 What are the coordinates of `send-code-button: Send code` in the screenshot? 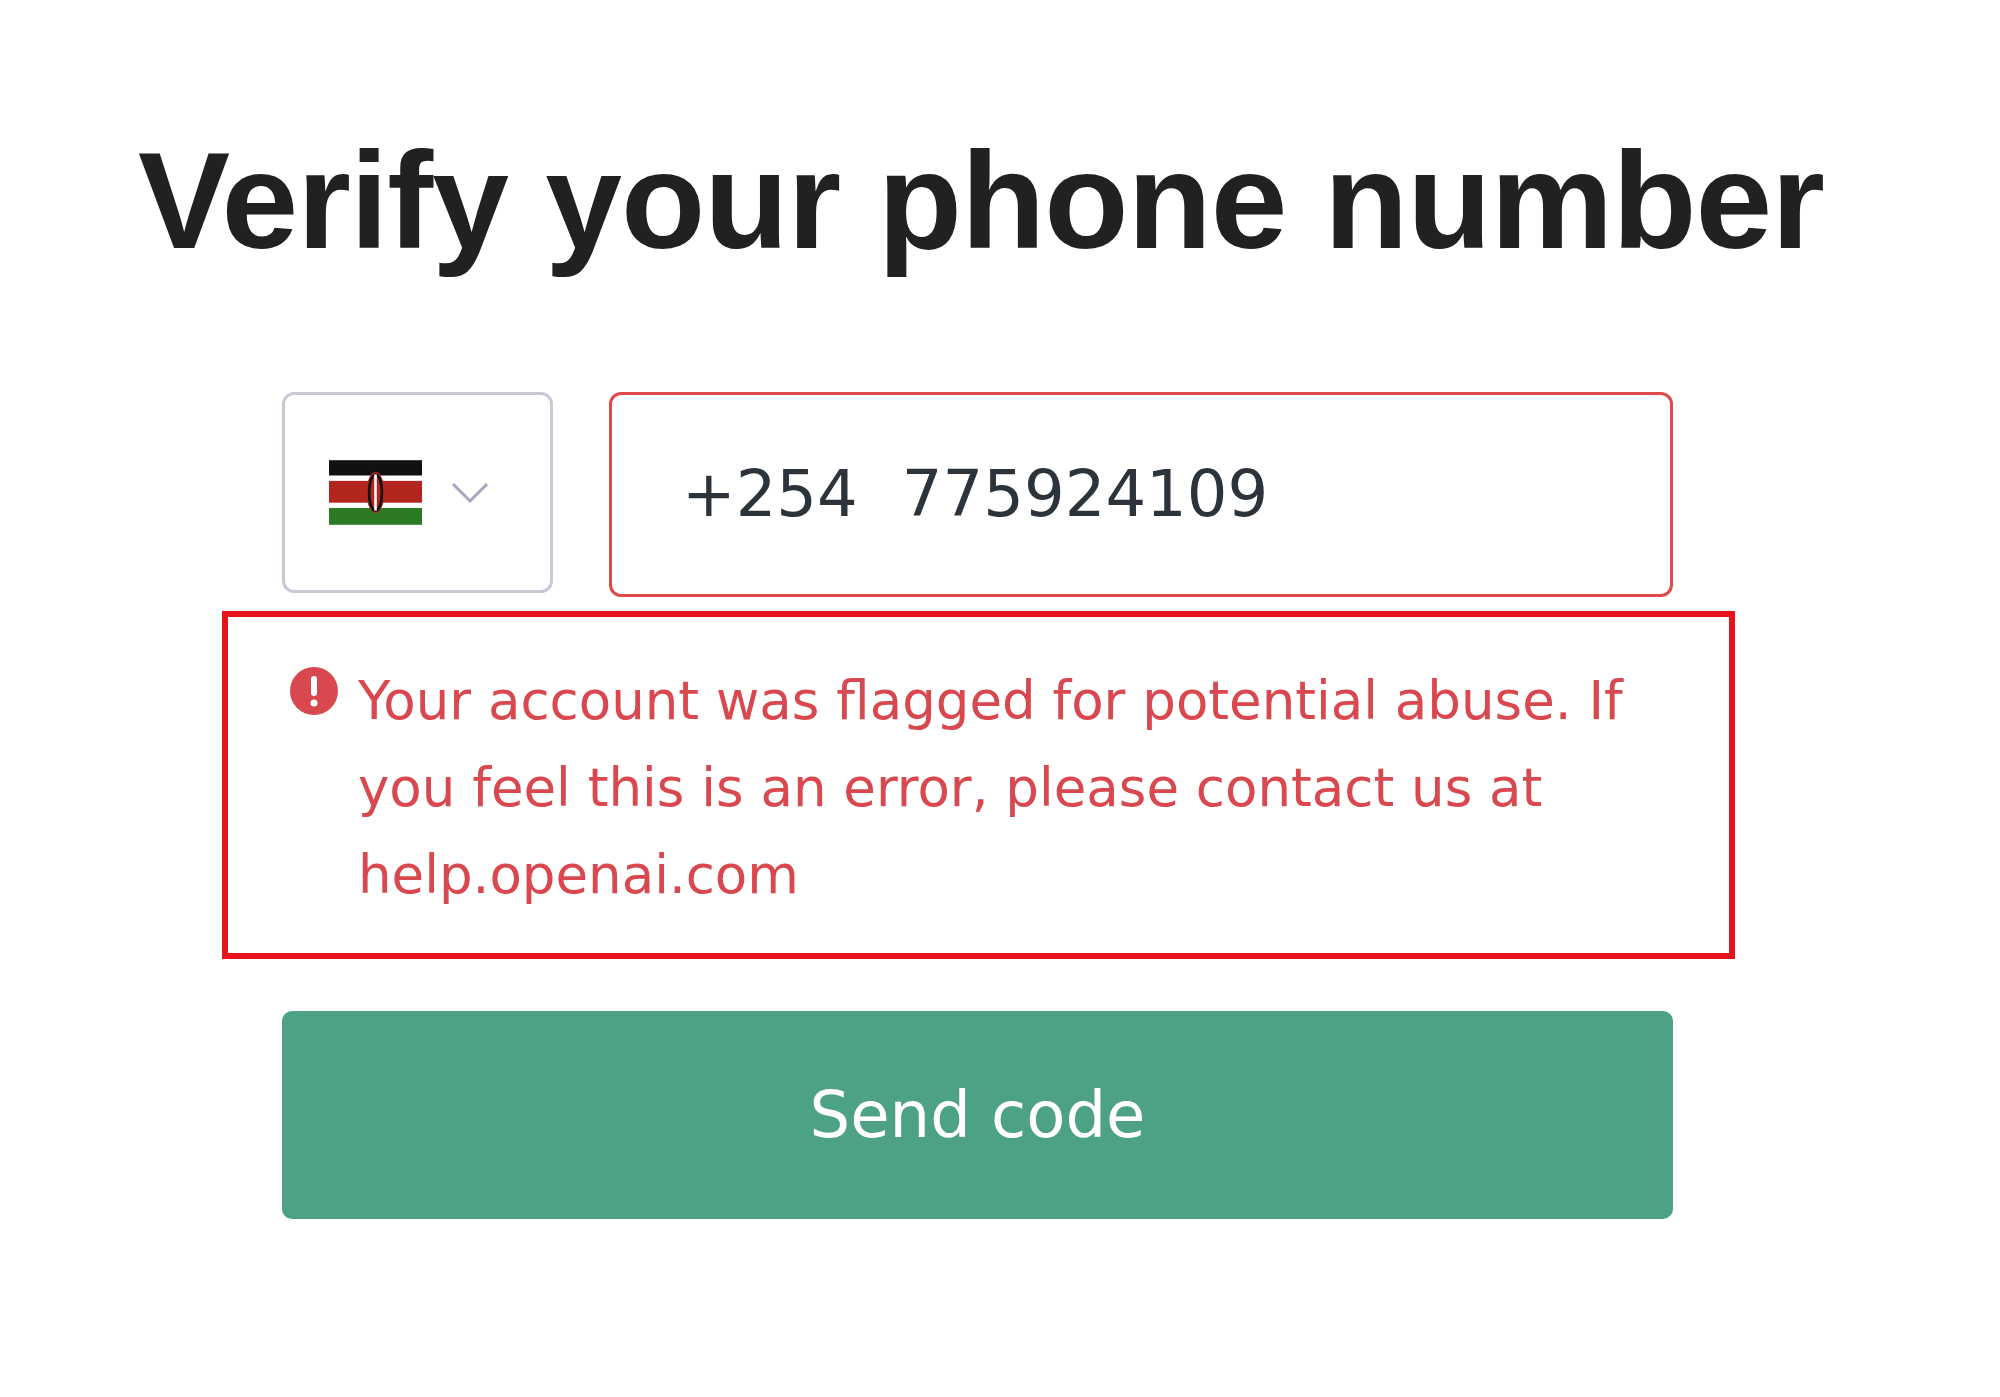 It's located at (977, 1114).